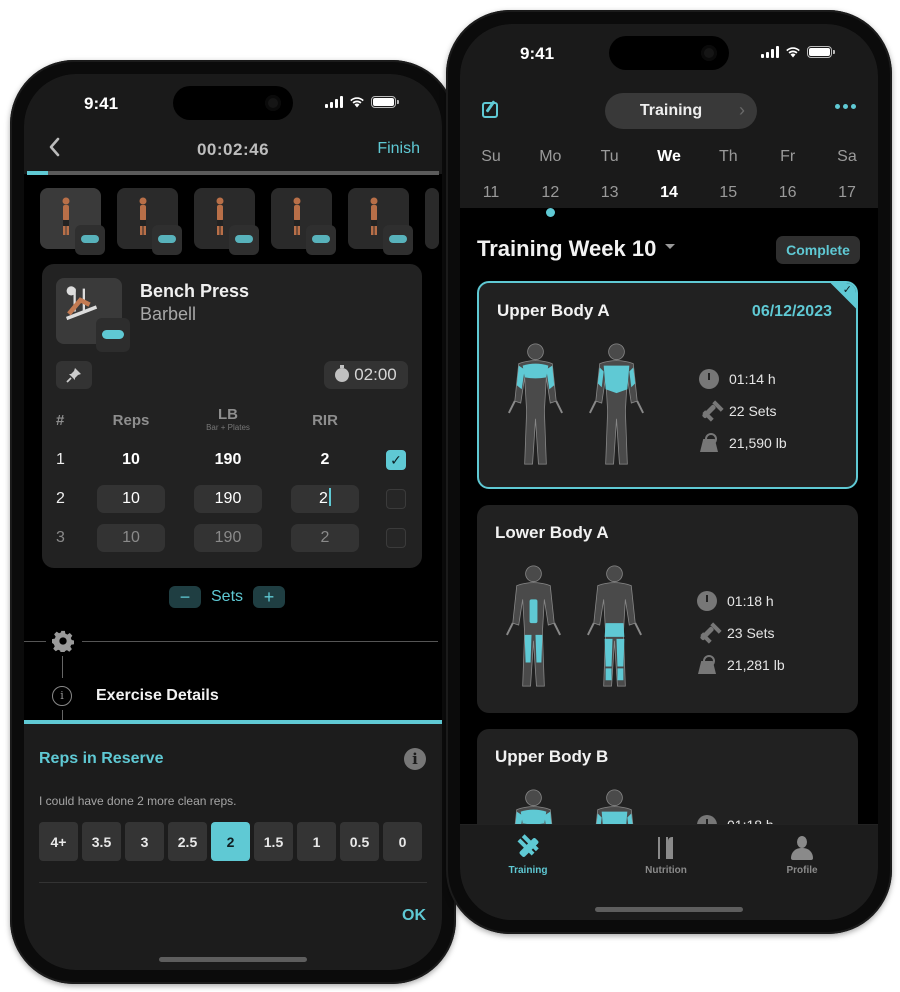  I want to click on info-button: i, so click(415, 759).